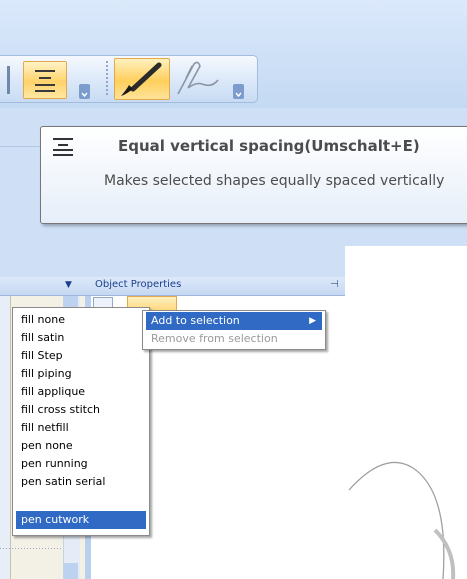 Image resolution: width=467 pixels, height=579 pixels. Describe the element at coordinates (81, 464) in the screenshot. I see `menu-item-pen-running: pen running` at that location.